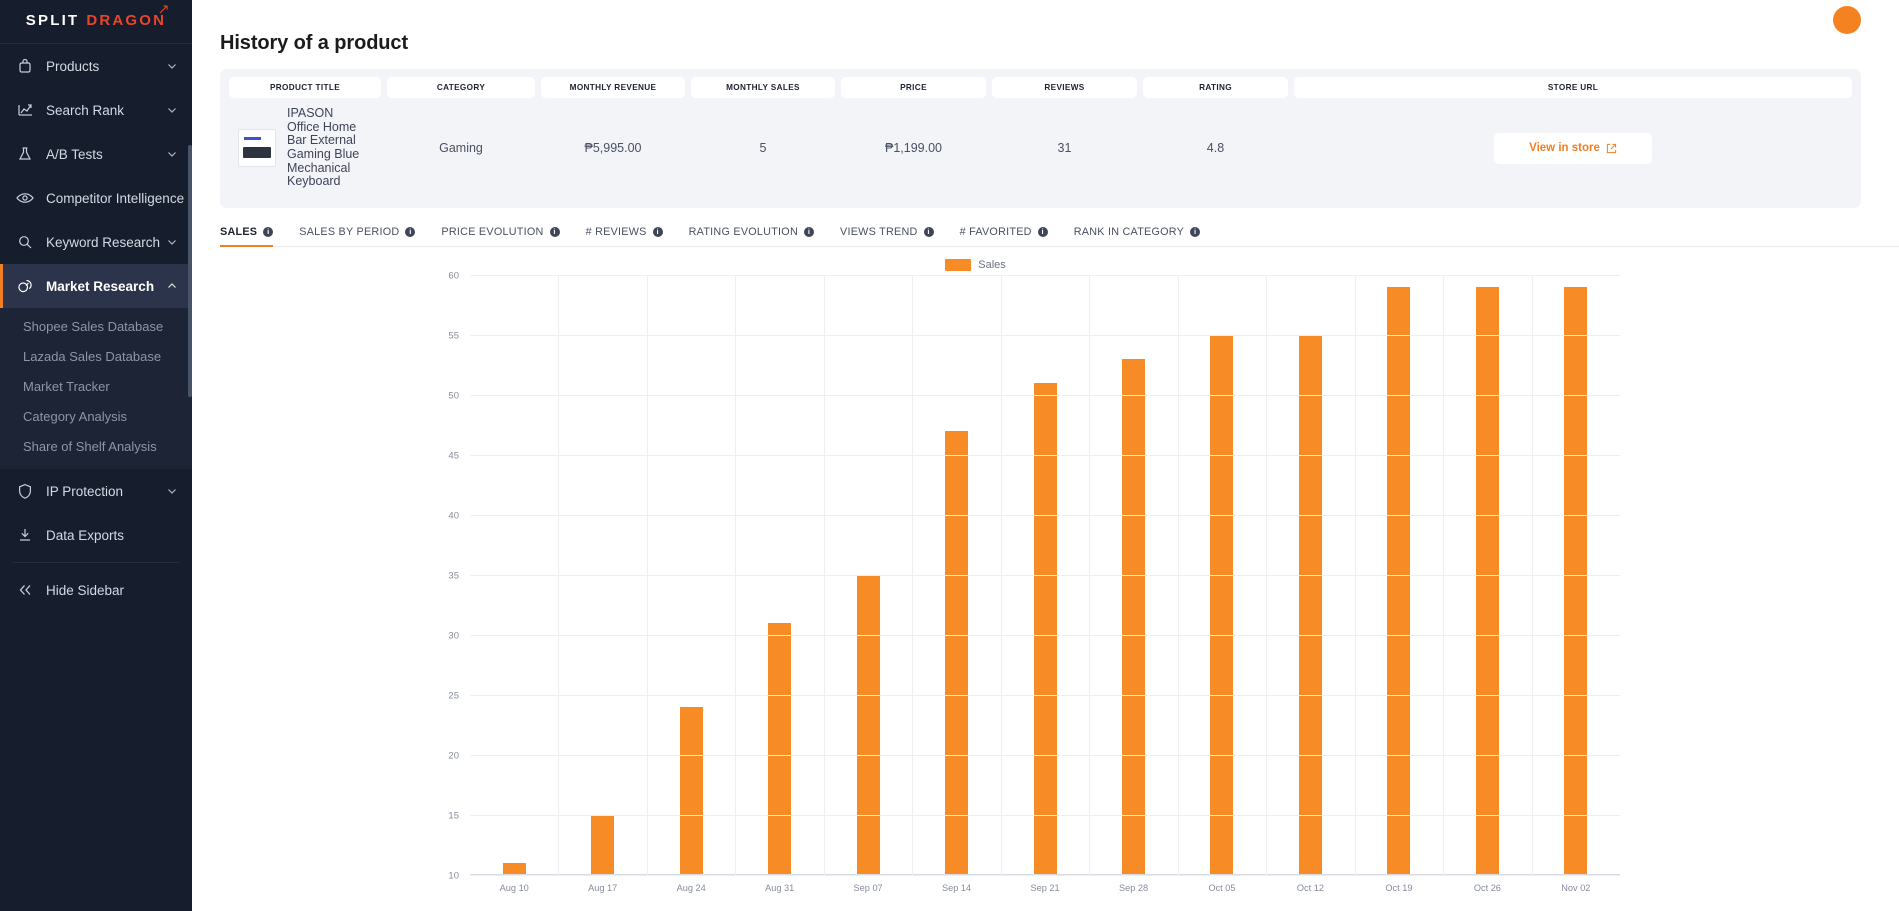  What do you see at coordinates (25, 66) in the screenshot?
I see `bag-icon` at bounding box center [25, 66].